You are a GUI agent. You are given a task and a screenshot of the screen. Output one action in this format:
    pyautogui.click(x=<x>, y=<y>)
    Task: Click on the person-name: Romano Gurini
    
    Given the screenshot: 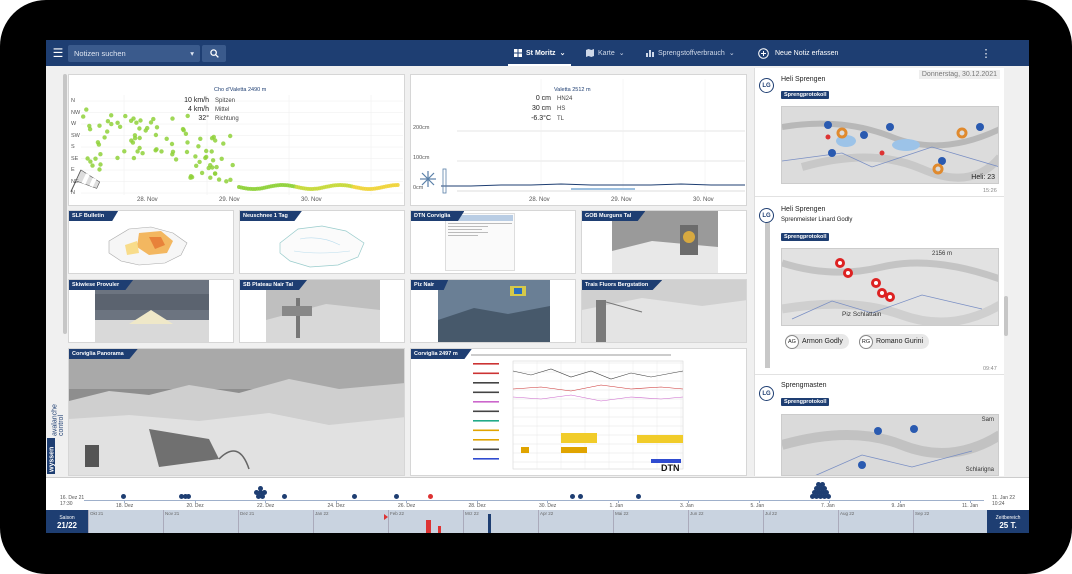 What is the action you would take?
    pyautogui.click(x=900, y=341)
    